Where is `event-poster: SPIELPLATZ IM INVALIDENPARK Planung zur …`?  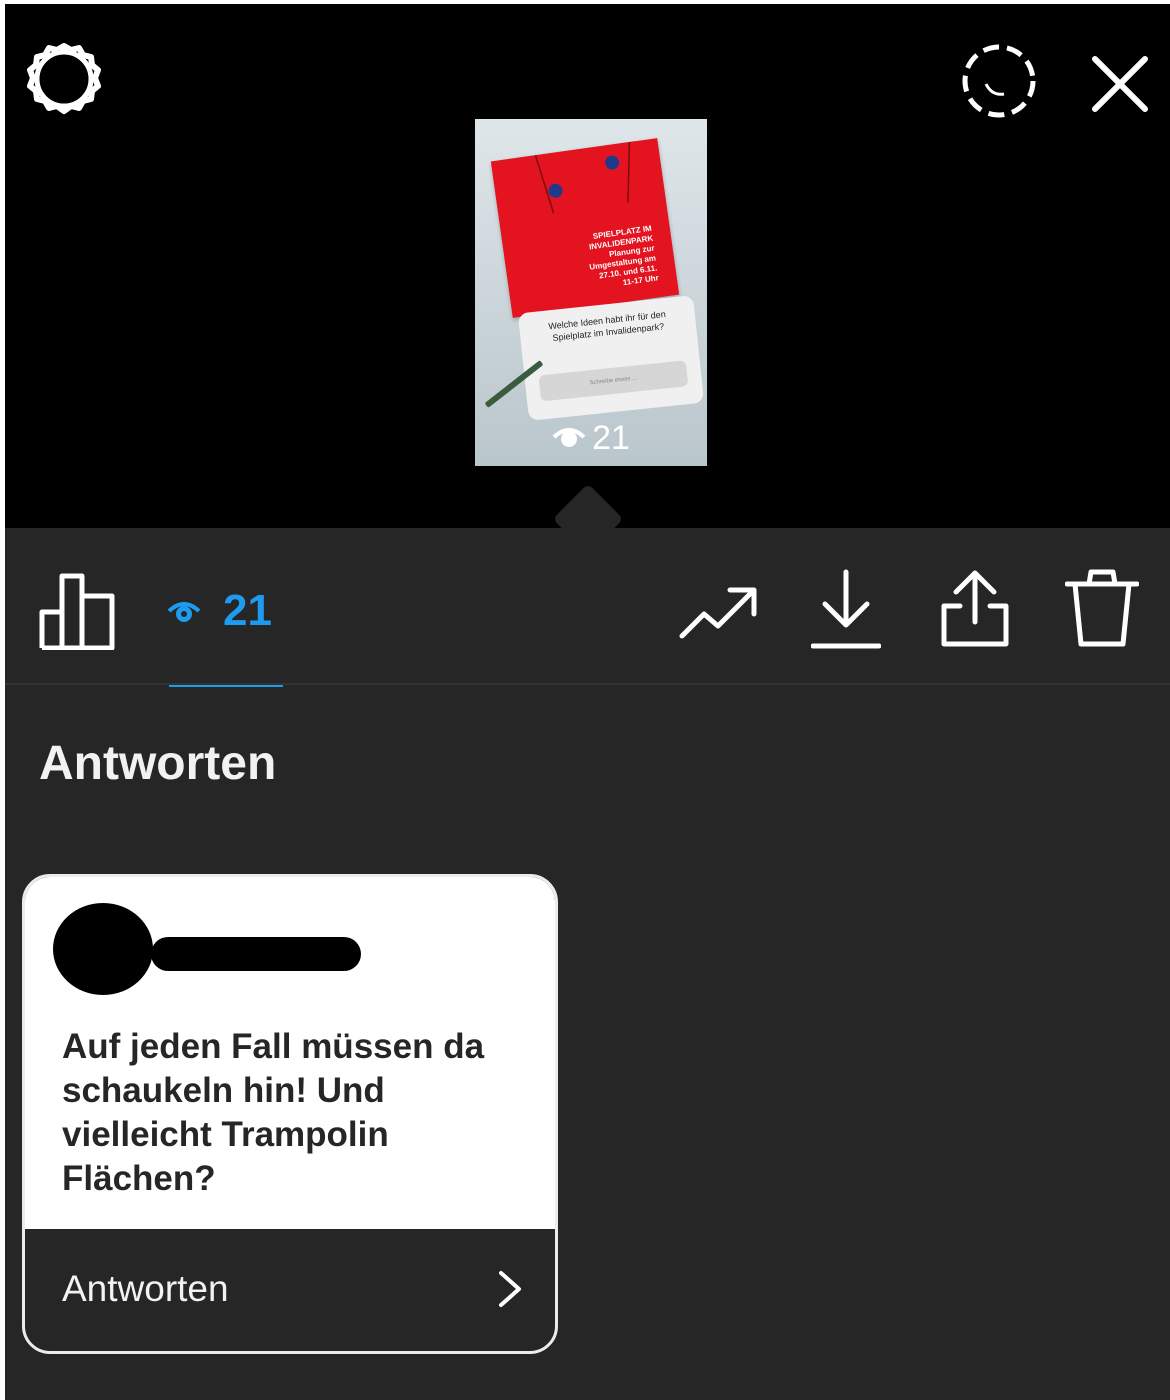 event-poster: SPIELPLATZ IM INVALIDENPARK Planung zur … is located at coordinates (585, 228).